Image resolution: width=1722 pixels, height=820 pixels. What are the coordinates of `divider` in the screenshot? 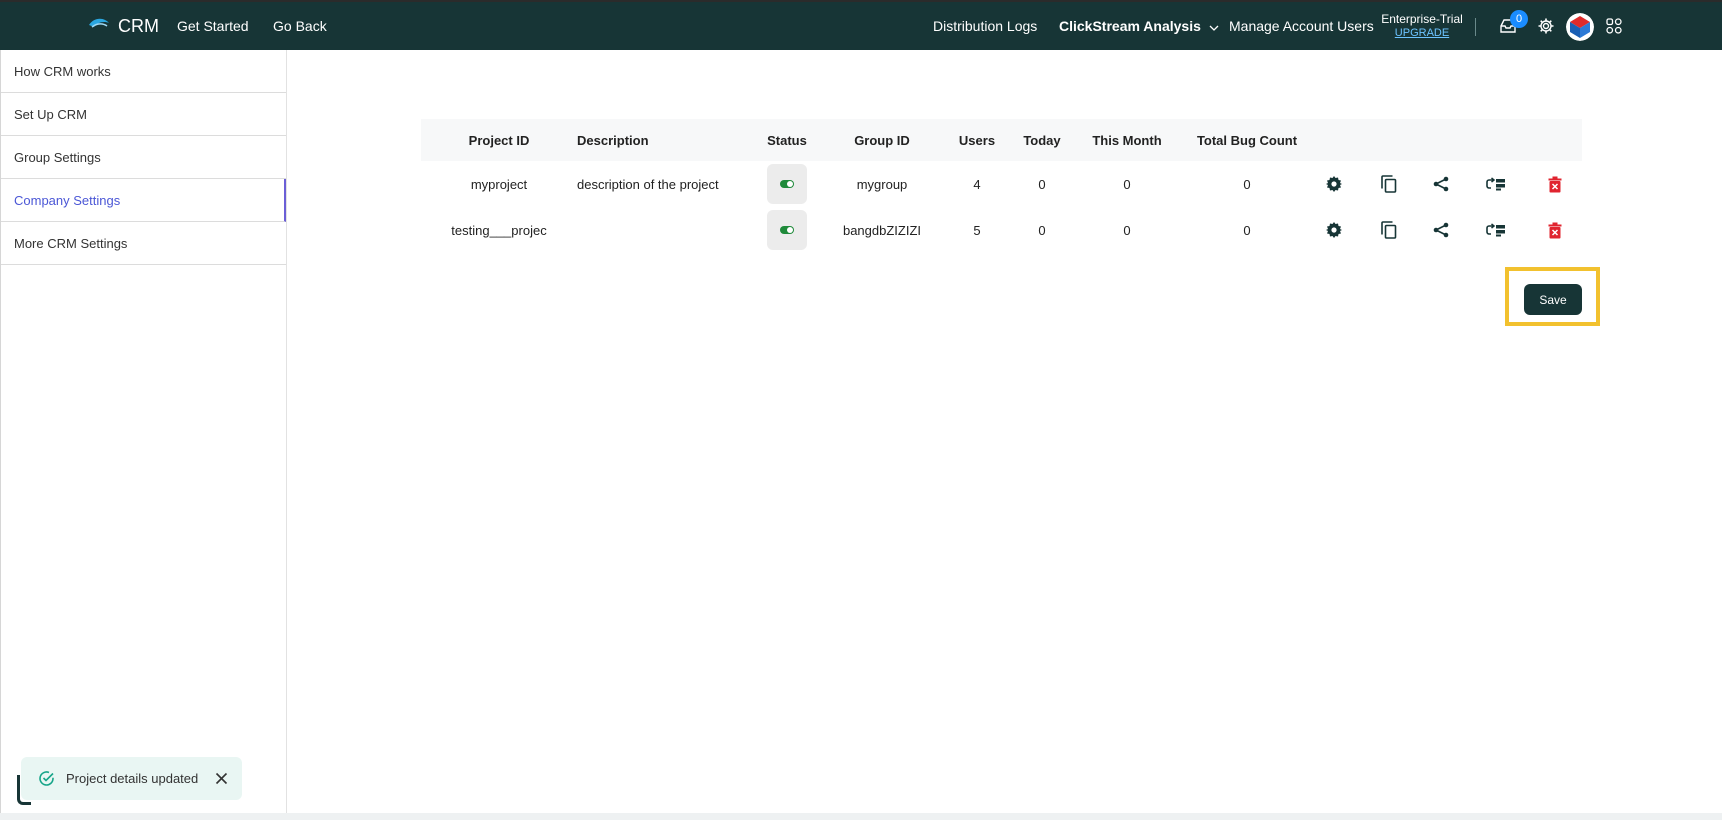 It's located at (1475, 27).